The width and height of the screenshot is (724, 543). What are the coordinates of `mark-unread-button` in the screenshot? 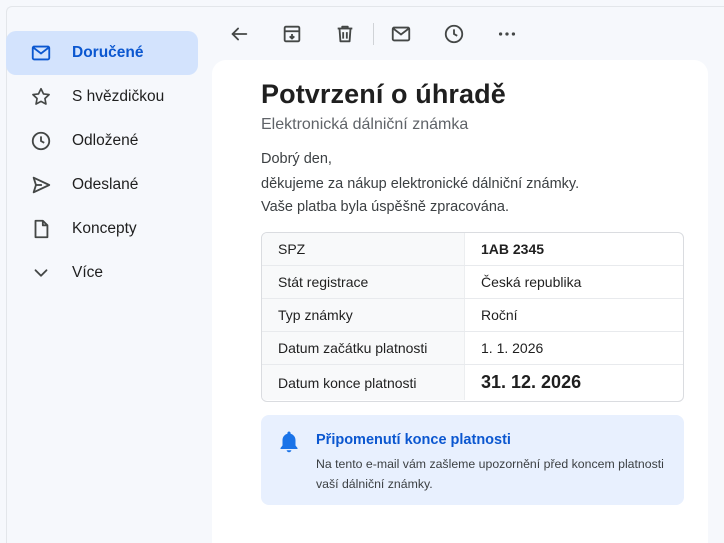 It's located at (401, 34).